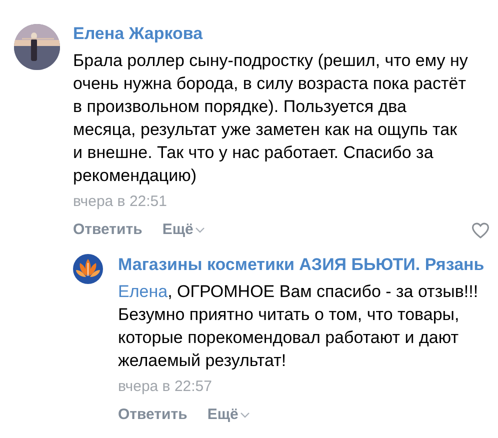 The height and width of the screenshot is (438, 498). Describe the element at coordinates (120, 202) in the screenshot. I see `timestamp: вчера в 22:51` at that location.